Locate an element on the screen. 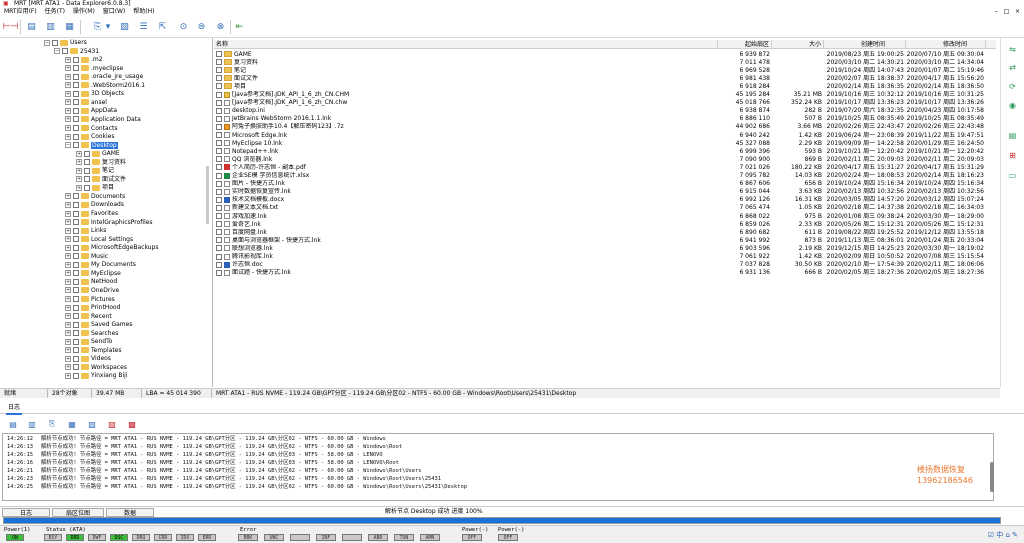 This screenshot has width=1024, height=543. log-error-icon: ▨ is located at coordinates (112, 424).